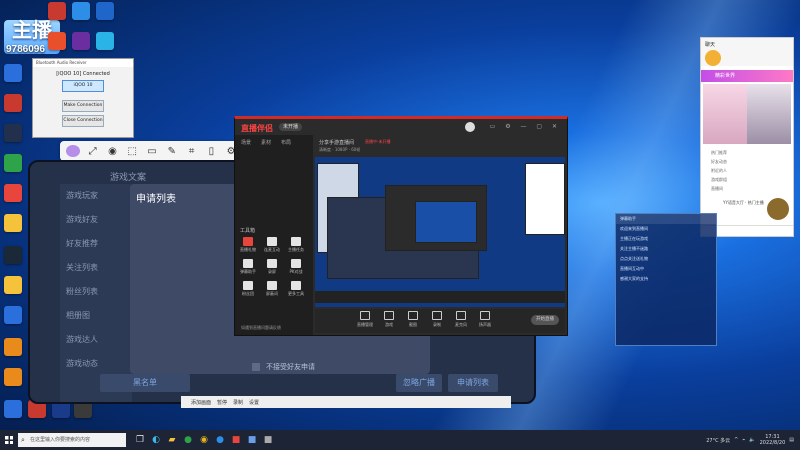 Image resolution: width=800 pixels, height=450 pixels. What do you see at coordinates (718, 440) in the screenshot?
I see `weather-text: 27°C 多云` at bounding box center [718, 440].